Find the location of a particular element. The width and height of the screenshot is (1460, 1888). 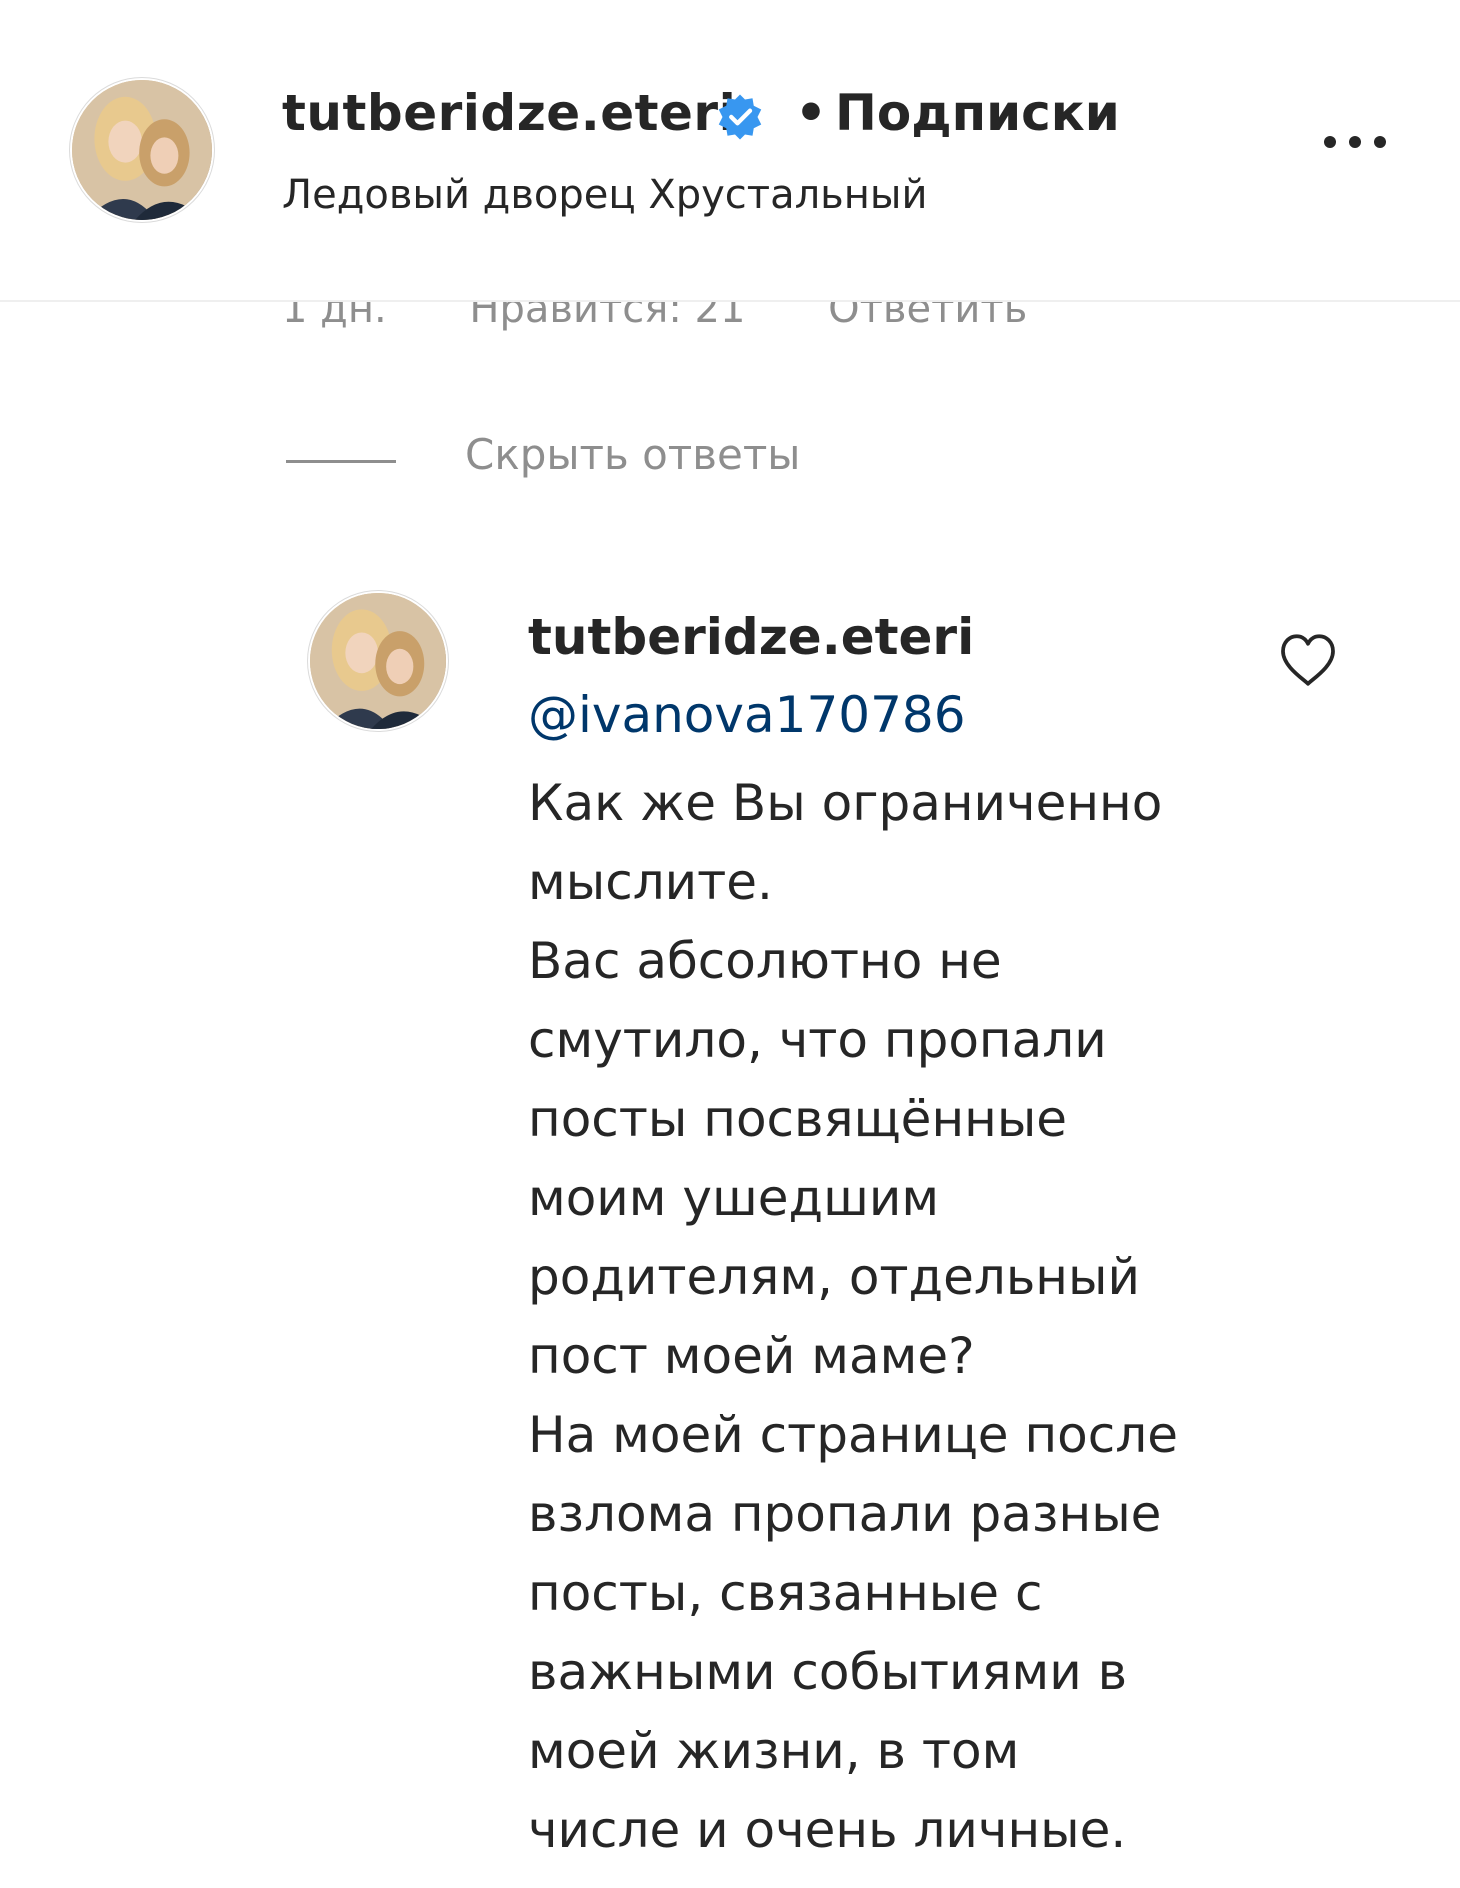

reply-text-line: смутило, что пропали is located at coordinates (817, 1040).